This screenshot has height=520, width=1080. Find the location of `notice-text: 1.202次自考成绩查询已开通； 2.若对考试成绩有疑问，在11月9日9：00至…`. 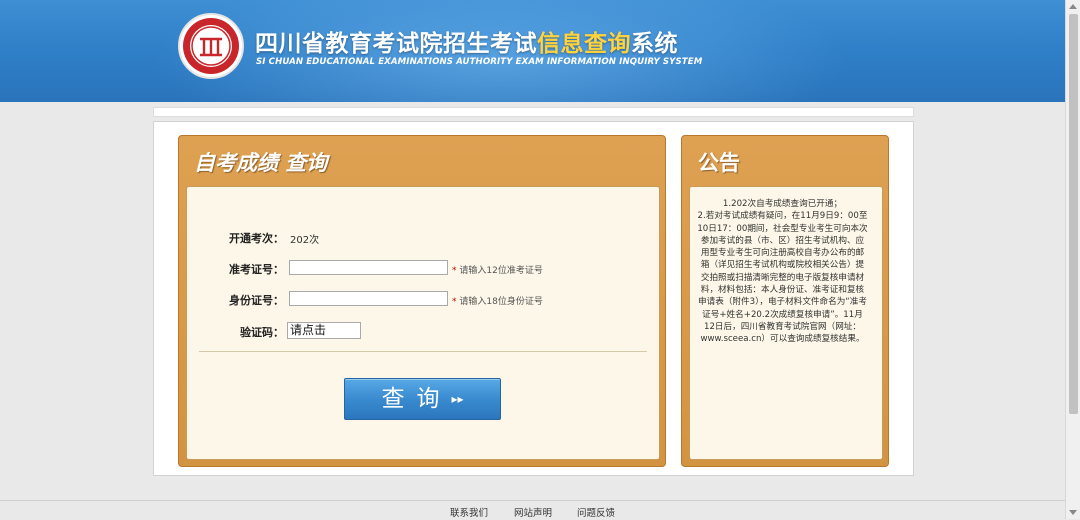

notice-text: 1.202次自考成绩查询已开通； 2.若对考试成绩有疑问，在11月9日9：00至… is located at coordinates (782, 272).